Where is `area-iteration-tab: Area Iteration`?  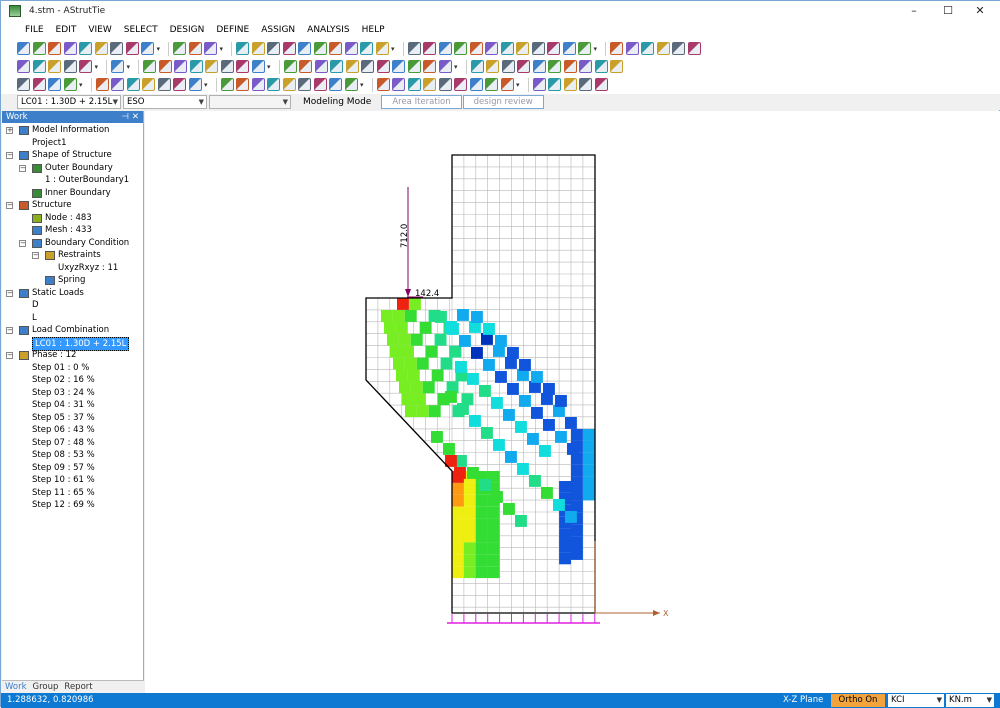 area-iteration-tab: Area Iteration is located at coordinates (421, 102).